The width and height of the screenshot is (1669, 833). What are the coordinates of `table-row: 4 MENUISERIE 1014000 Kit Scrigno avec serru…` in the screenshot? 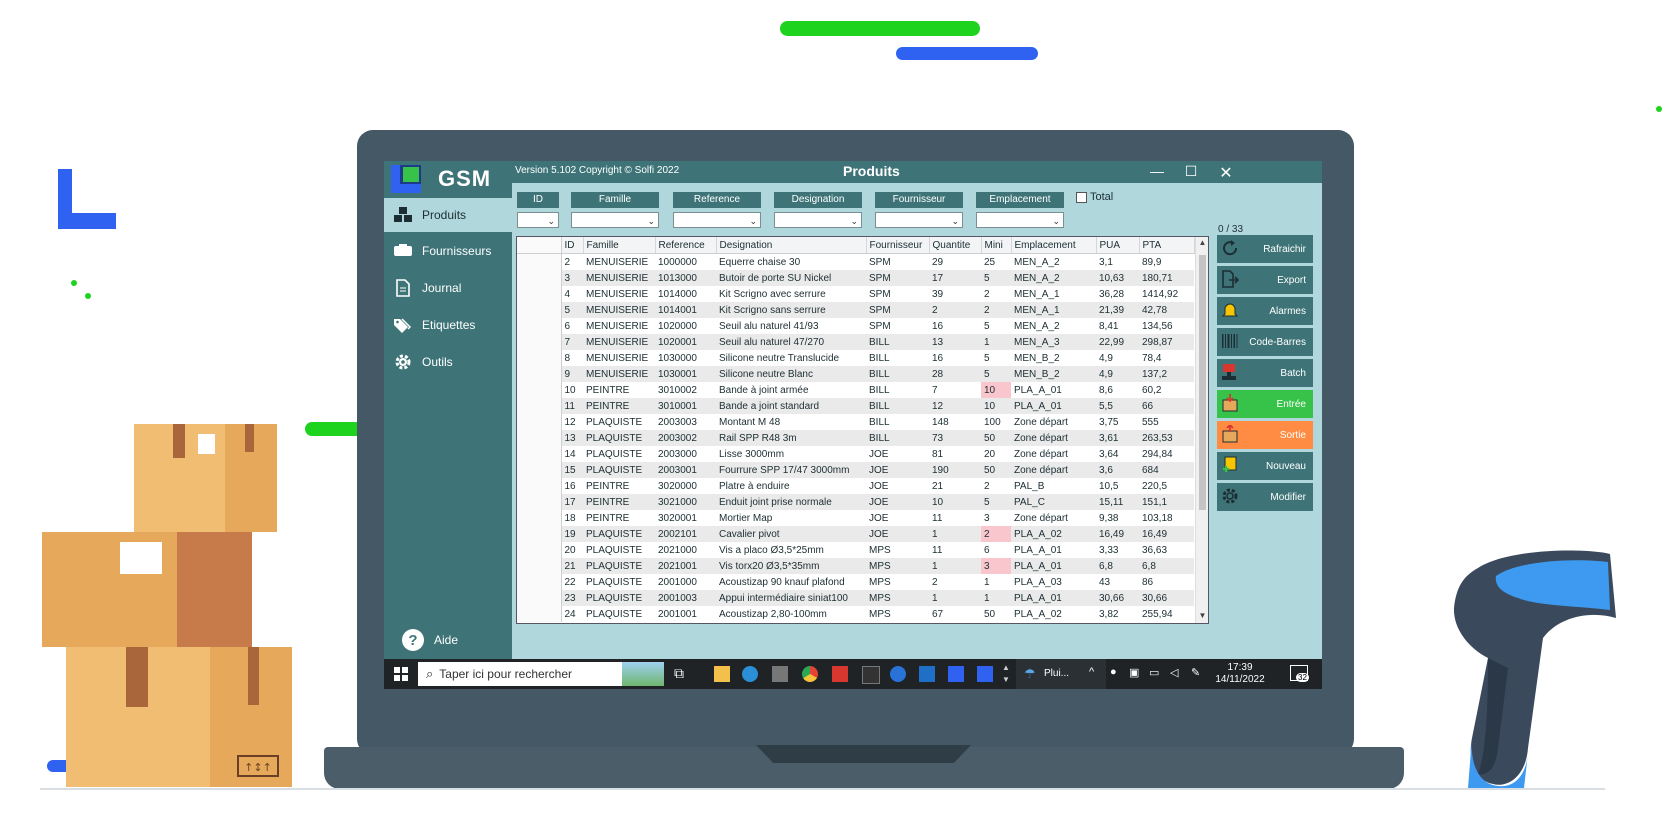 It's located at (855, 294).